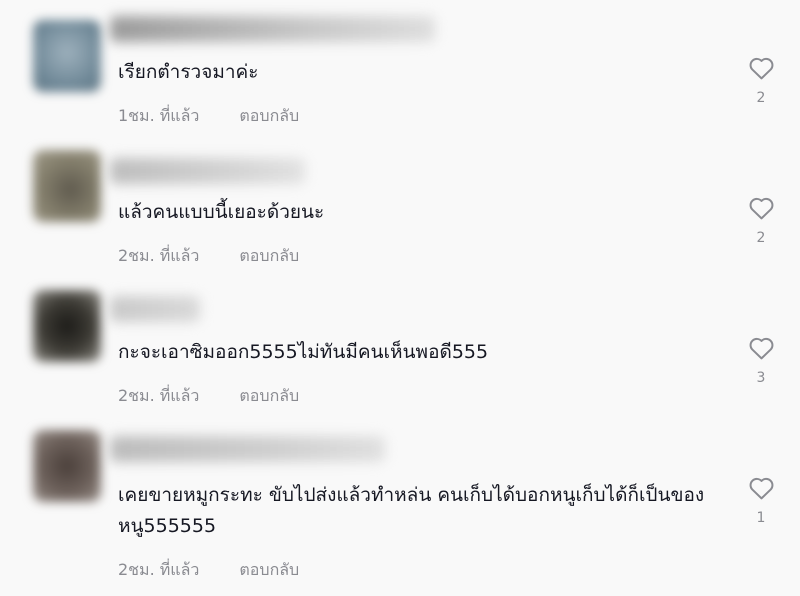 The height and width of the screenshot is (596, 800). Describe the element at coordinates (761, 501) in the screenshot. I see `like-control: 1` at that location.